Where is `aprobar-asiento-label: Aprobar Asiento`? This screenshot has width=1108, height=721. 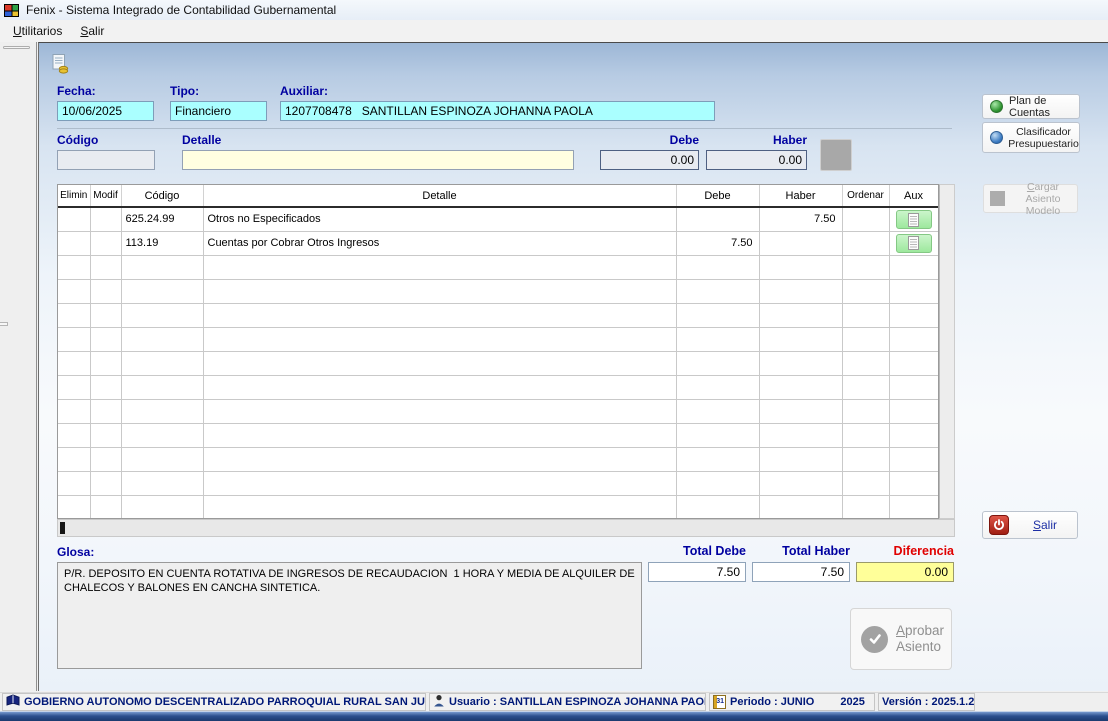
aprobar-asiento-label: Aprobar Asiento is located at coordinates (920, 638).